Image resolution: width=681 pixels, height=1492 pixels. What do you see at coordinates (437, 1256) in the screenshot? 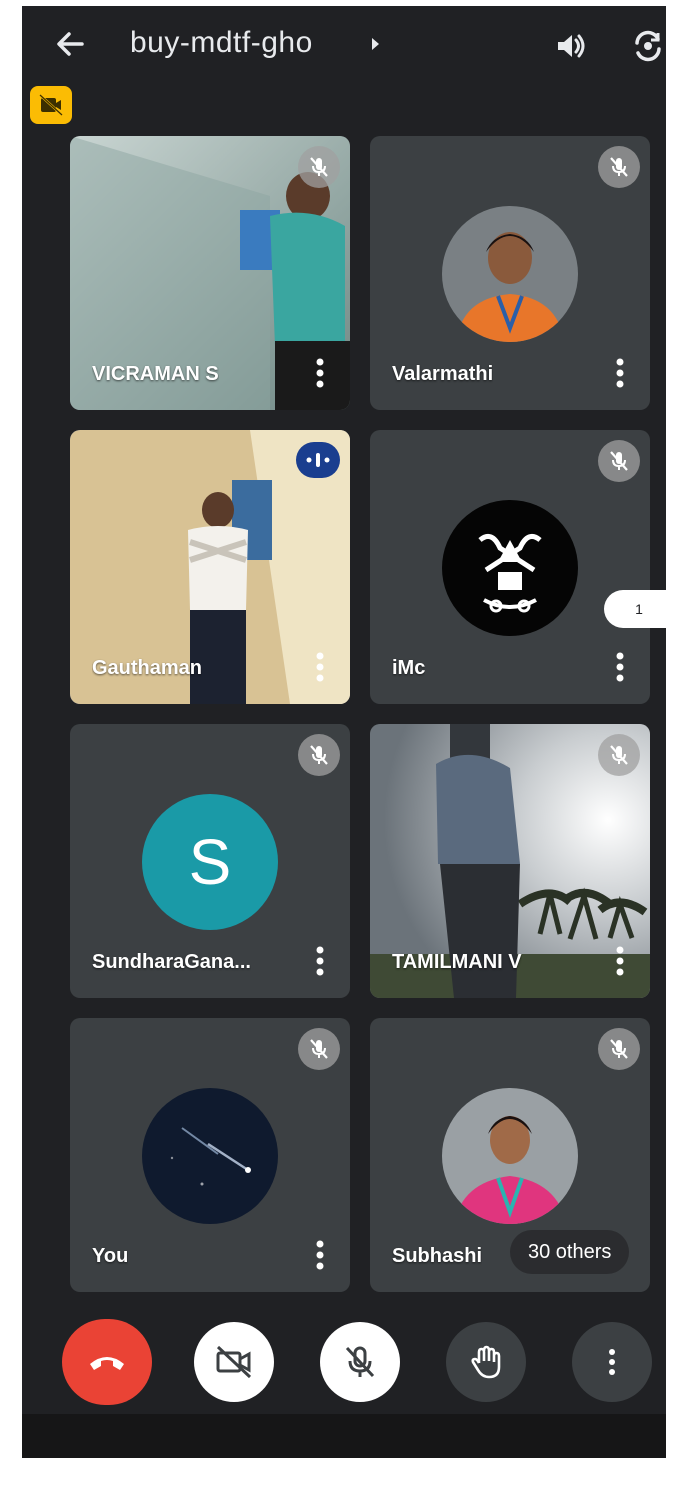
I see `participant-name: Subhashi` at bounding box center [437, 1256].